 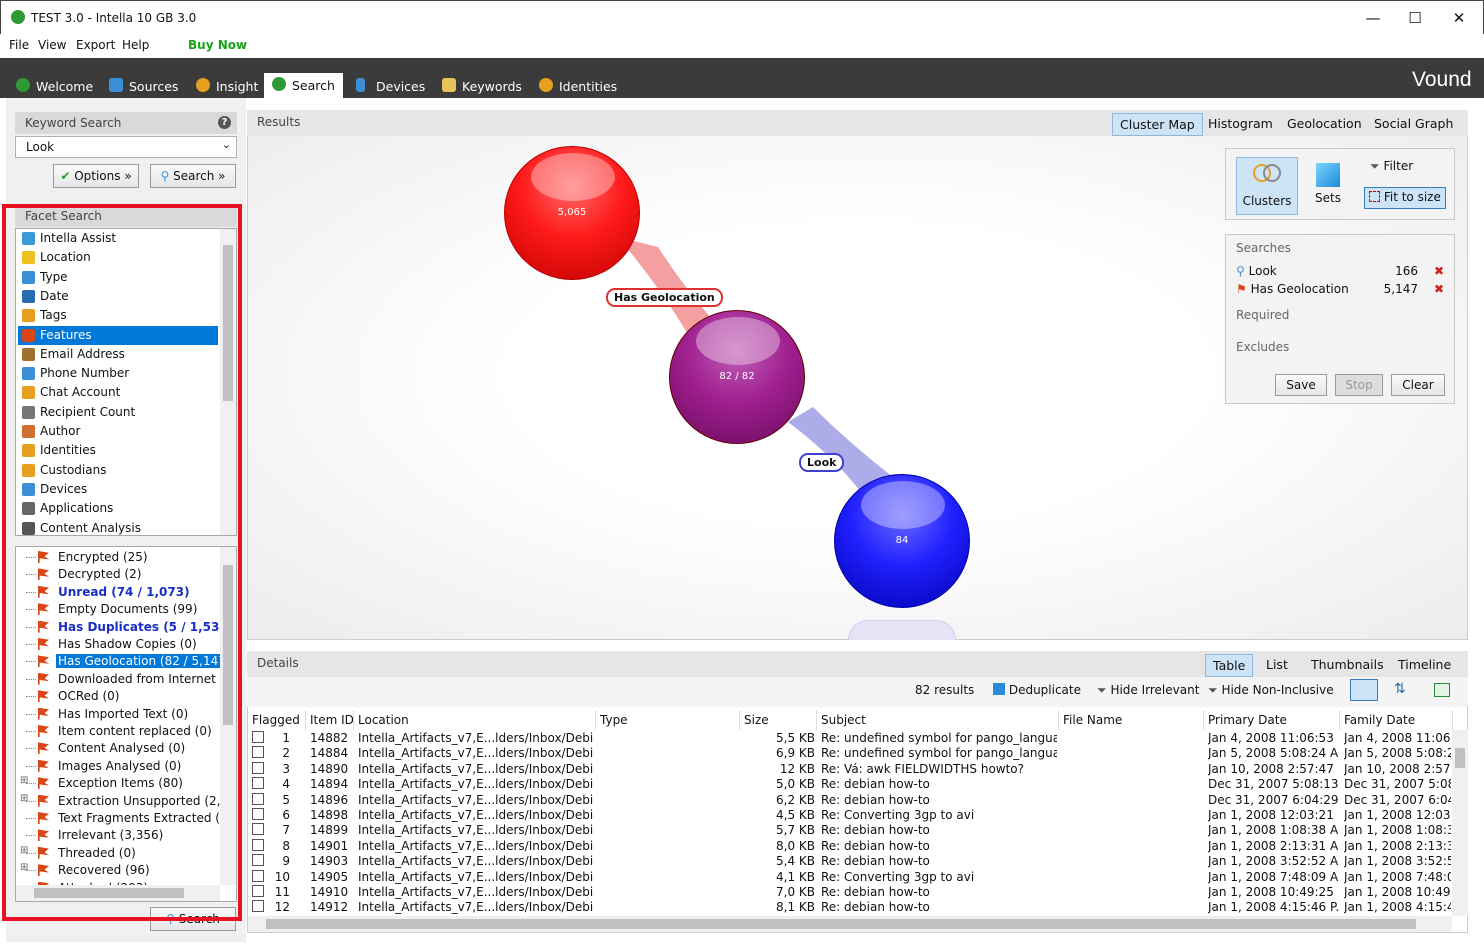 I want to click on table-cell: Re: debian how-to, so click(x=875, y=892).